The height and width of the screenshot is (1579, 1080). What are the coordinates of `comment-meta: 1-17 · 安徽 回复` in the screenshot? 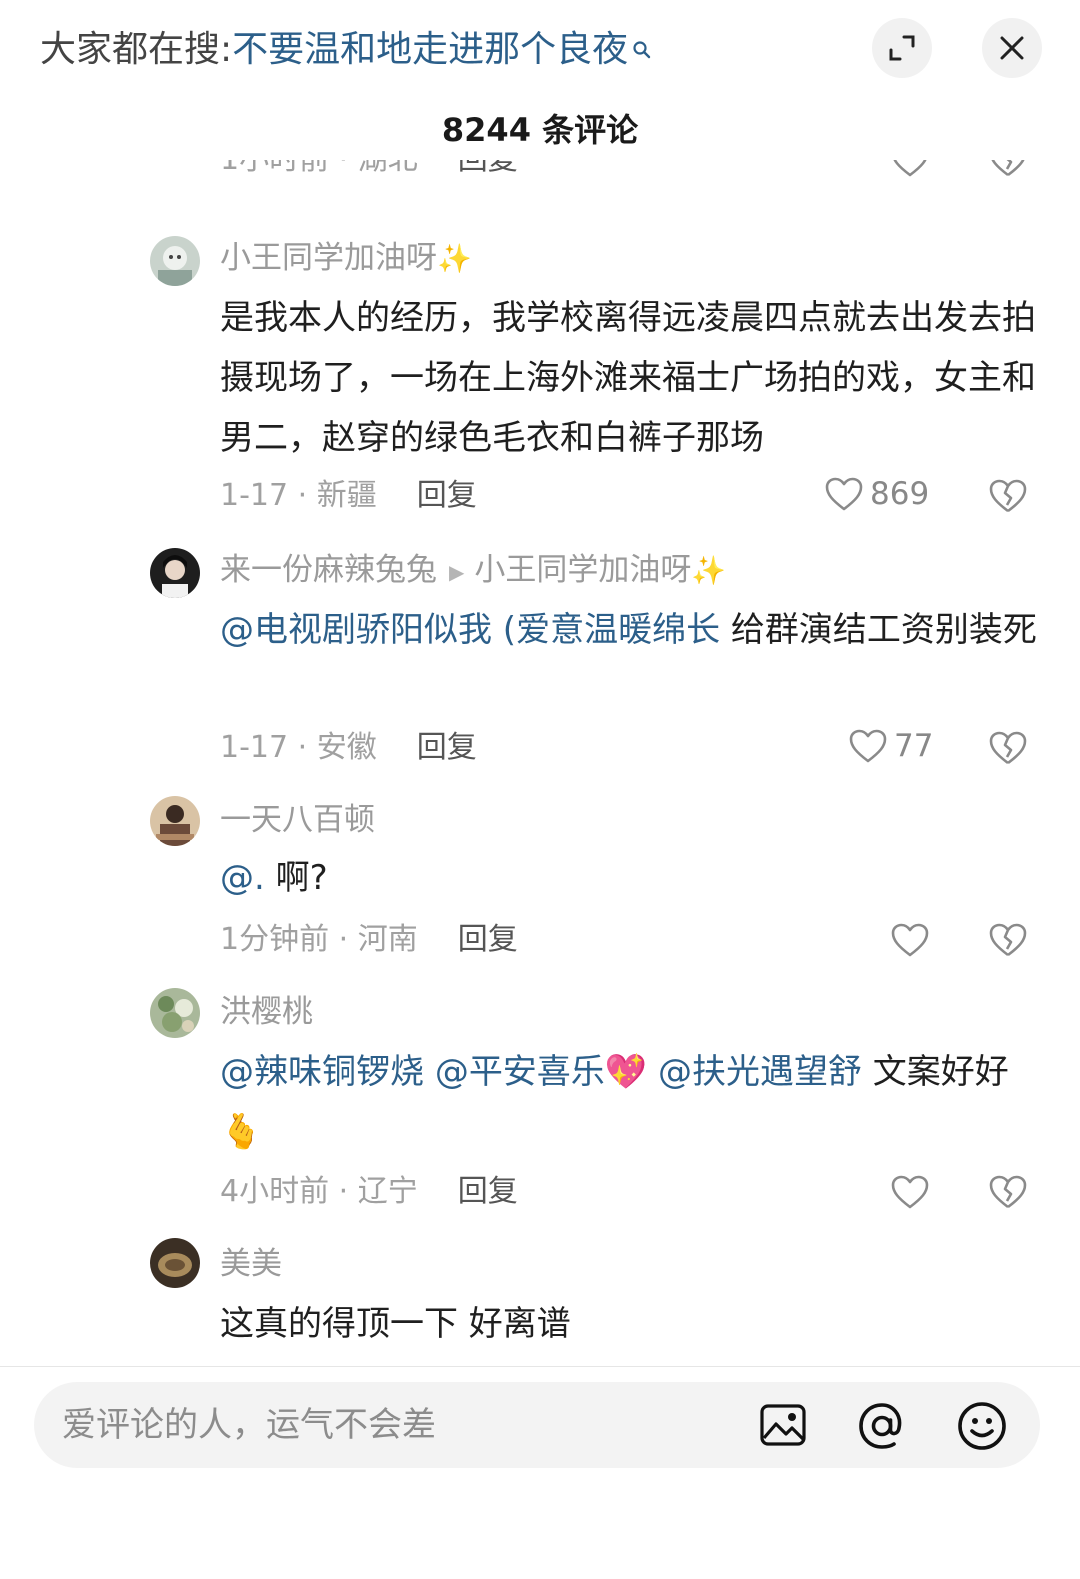 It's located at (348, 748).